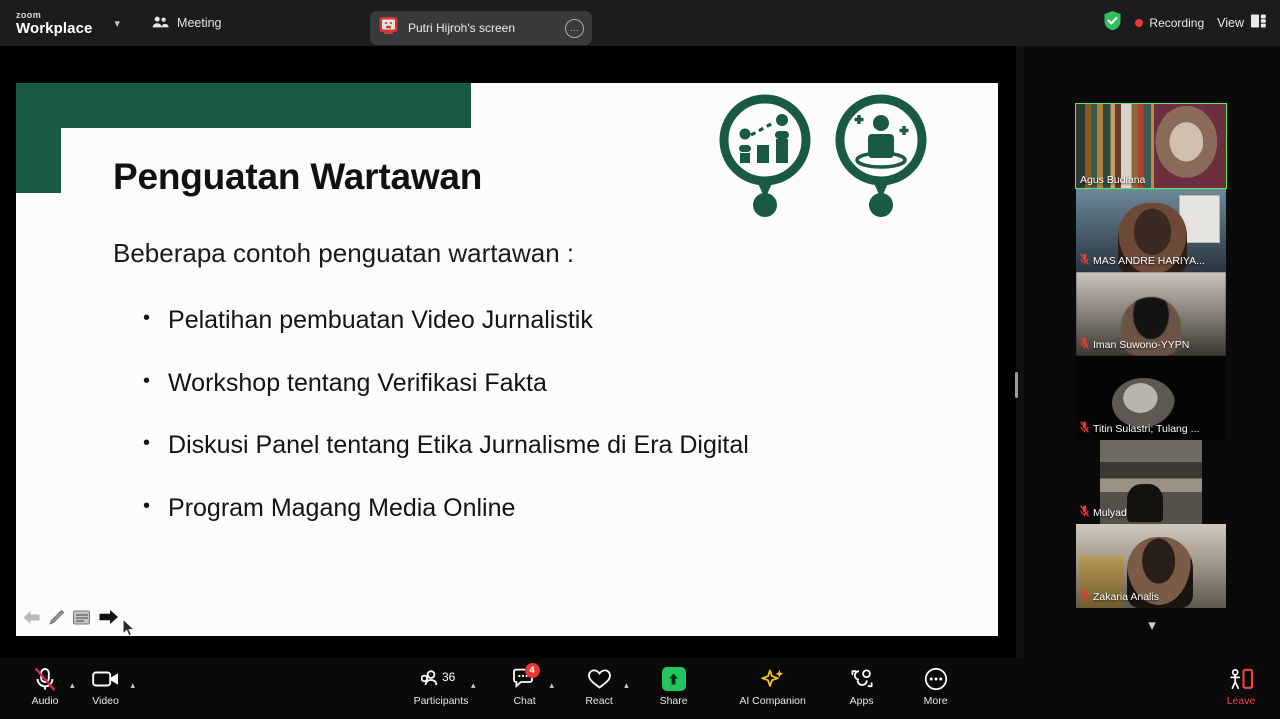 The width and height of the screenshot is (1280, 719). I want to click on participant-name: Iman Suwono-YYPN, so click(1141, 345).